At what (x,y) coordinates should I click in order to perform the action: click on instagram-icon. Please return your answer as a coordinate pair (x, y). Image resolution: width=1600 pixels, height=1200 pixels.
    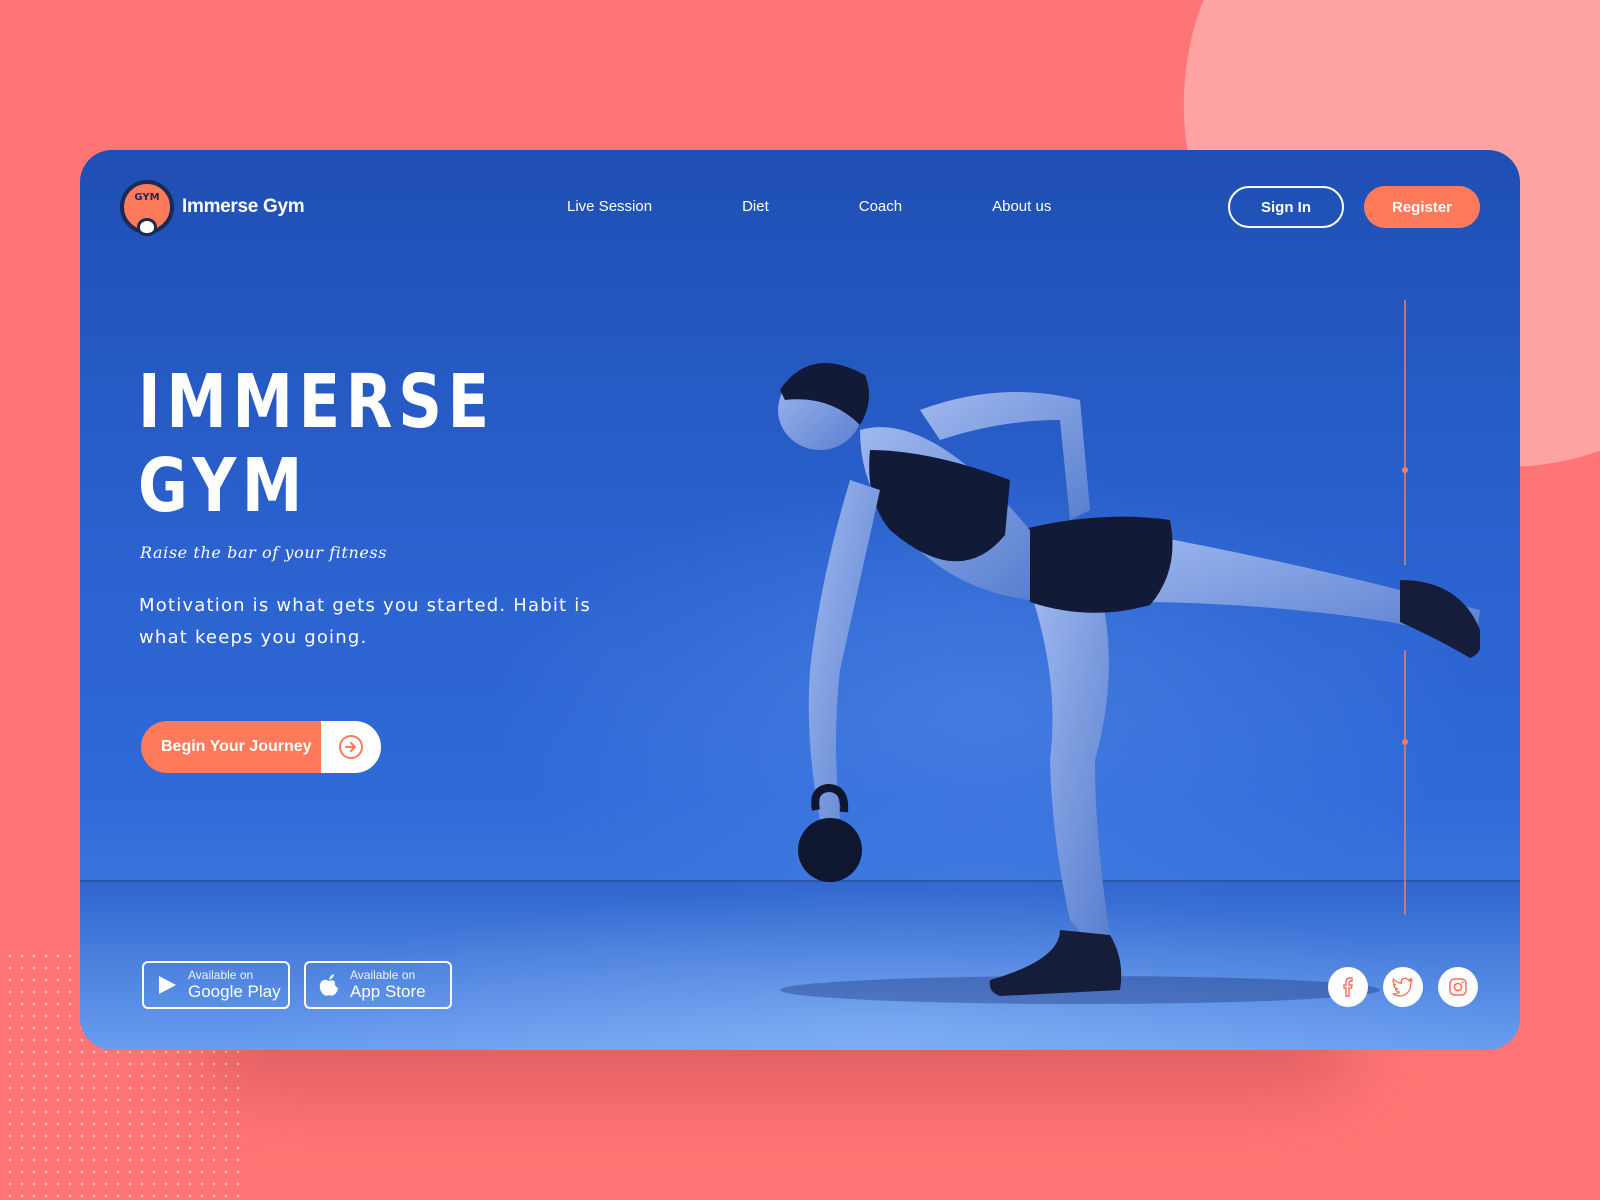
    Looking at the image, I should click on (1458, 987).